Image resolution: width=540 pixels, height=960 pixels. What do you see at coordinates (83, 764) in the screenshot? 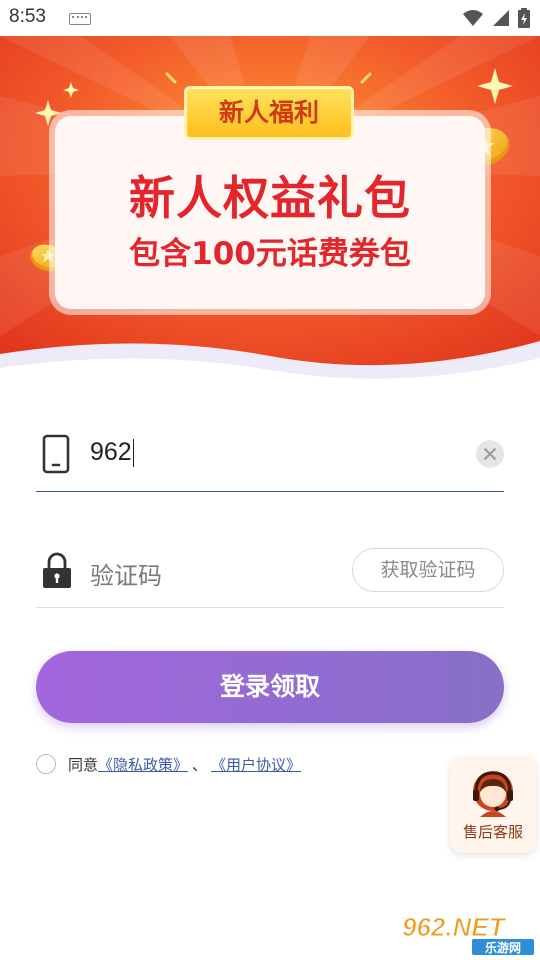
I see `agree-prefix: 同意` at bounding box center [83, 764].